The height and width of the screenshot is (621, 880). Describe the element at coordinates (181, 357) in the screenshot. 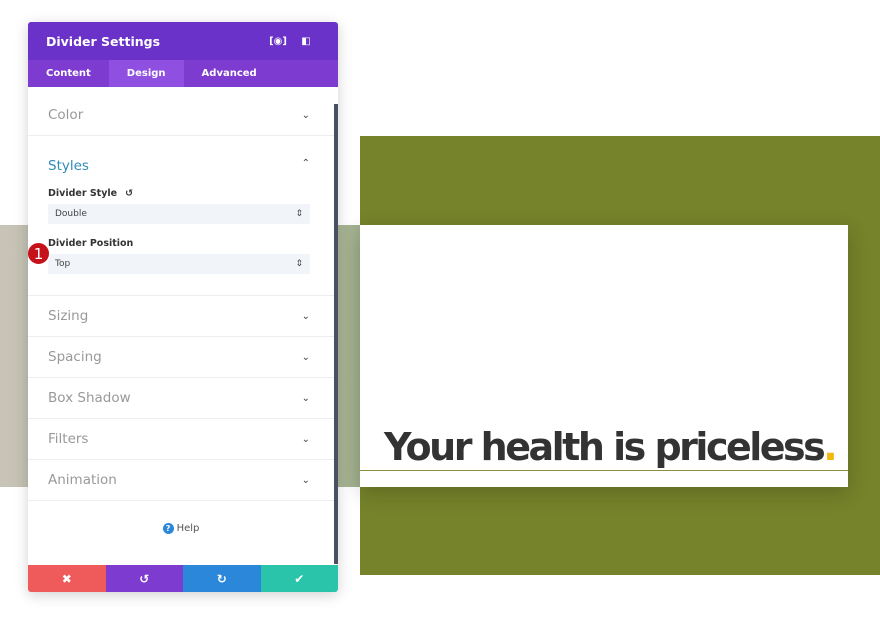

I see `section-spacing: Spacing ⌄` at that location.